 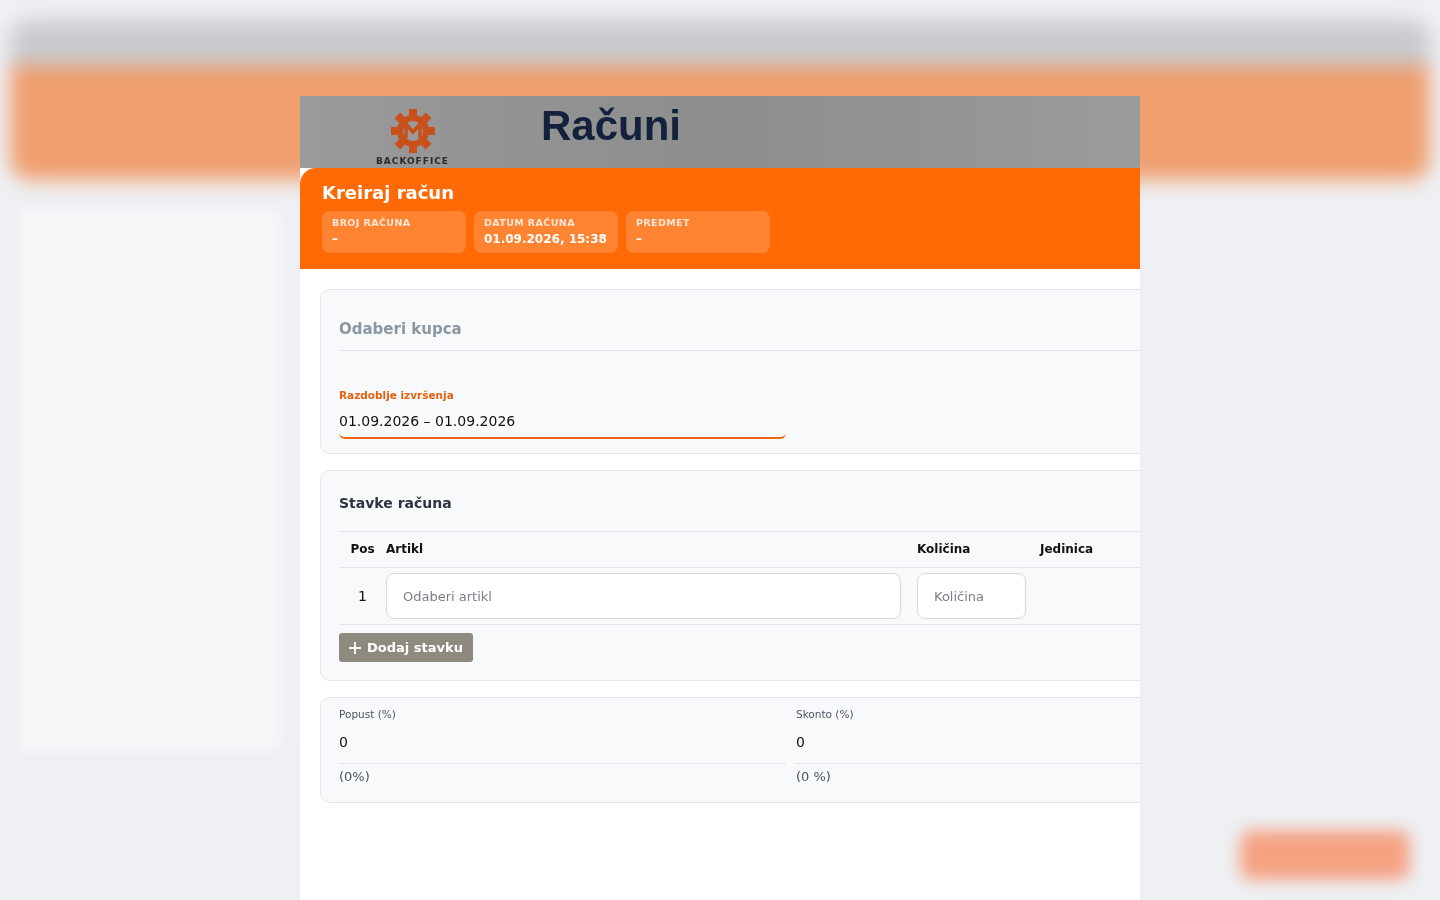 I want to click on customer-select-field: Odaberi kupca, so click(x=739, y=329).